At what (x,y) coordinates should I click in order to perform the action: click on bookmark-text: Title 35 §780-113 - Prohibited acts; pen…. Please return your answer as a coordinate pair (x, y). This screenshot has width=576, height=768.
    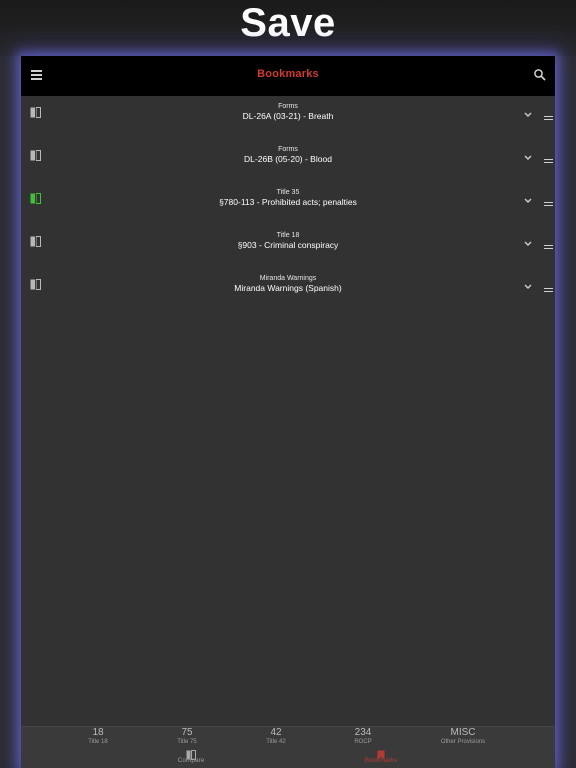
    Looking at the image, I should click on (288, 198).